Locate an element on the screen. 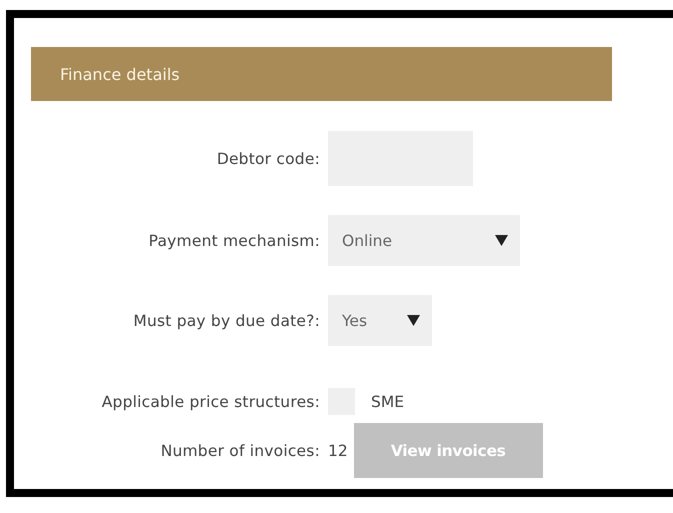  field-label: Debtor code: is located at coordinates (268, 159).